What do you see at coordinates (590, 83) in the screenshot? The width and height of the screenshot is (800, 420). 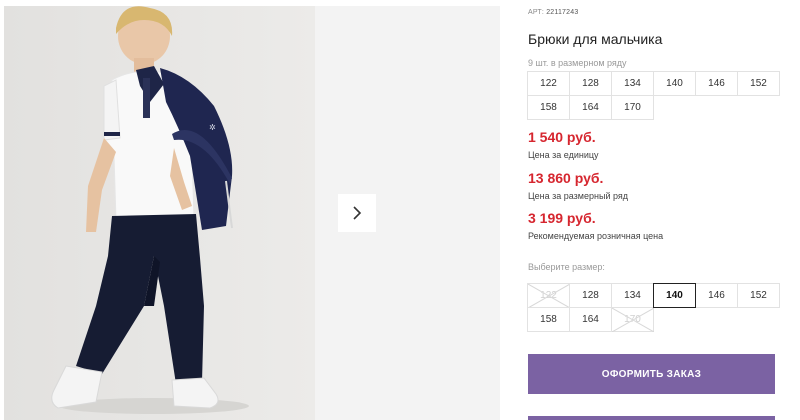 I see `pack-size-cell: 128` at bounding box center [590, 83].